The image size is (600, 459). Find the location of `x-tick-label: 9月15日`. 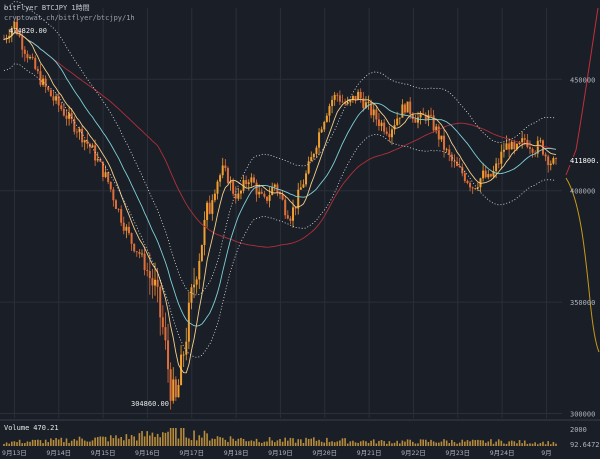

x-tick-label: 9月15日 is located at coordinates (103, 453).